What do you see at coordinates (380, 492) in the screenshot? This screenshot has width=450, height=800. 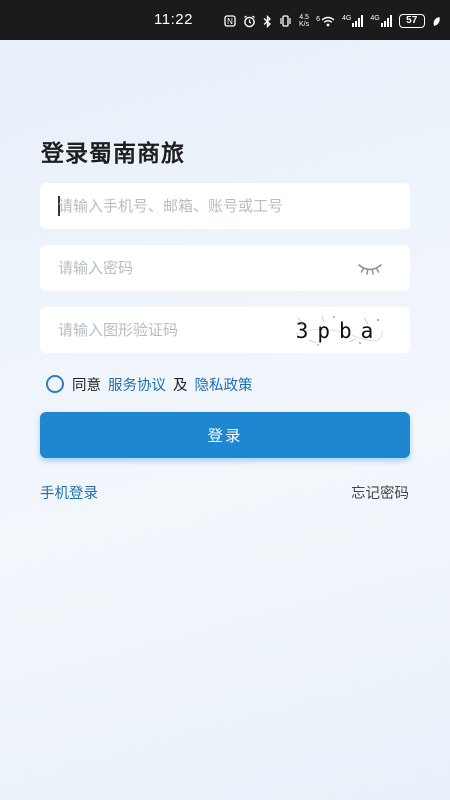 I see `forgot-password-link: 忘记密码` at bounding box center [380, 492].